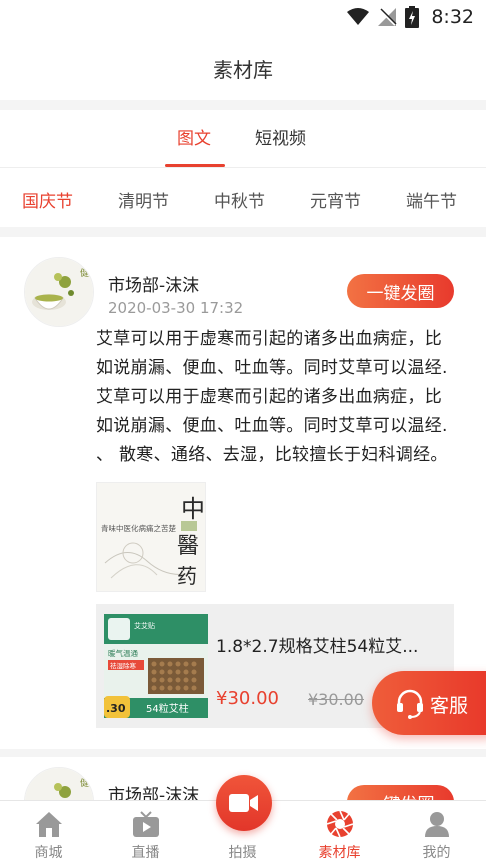  I want to click on product-brand-text: 艾艾贴, so click(144, 625).